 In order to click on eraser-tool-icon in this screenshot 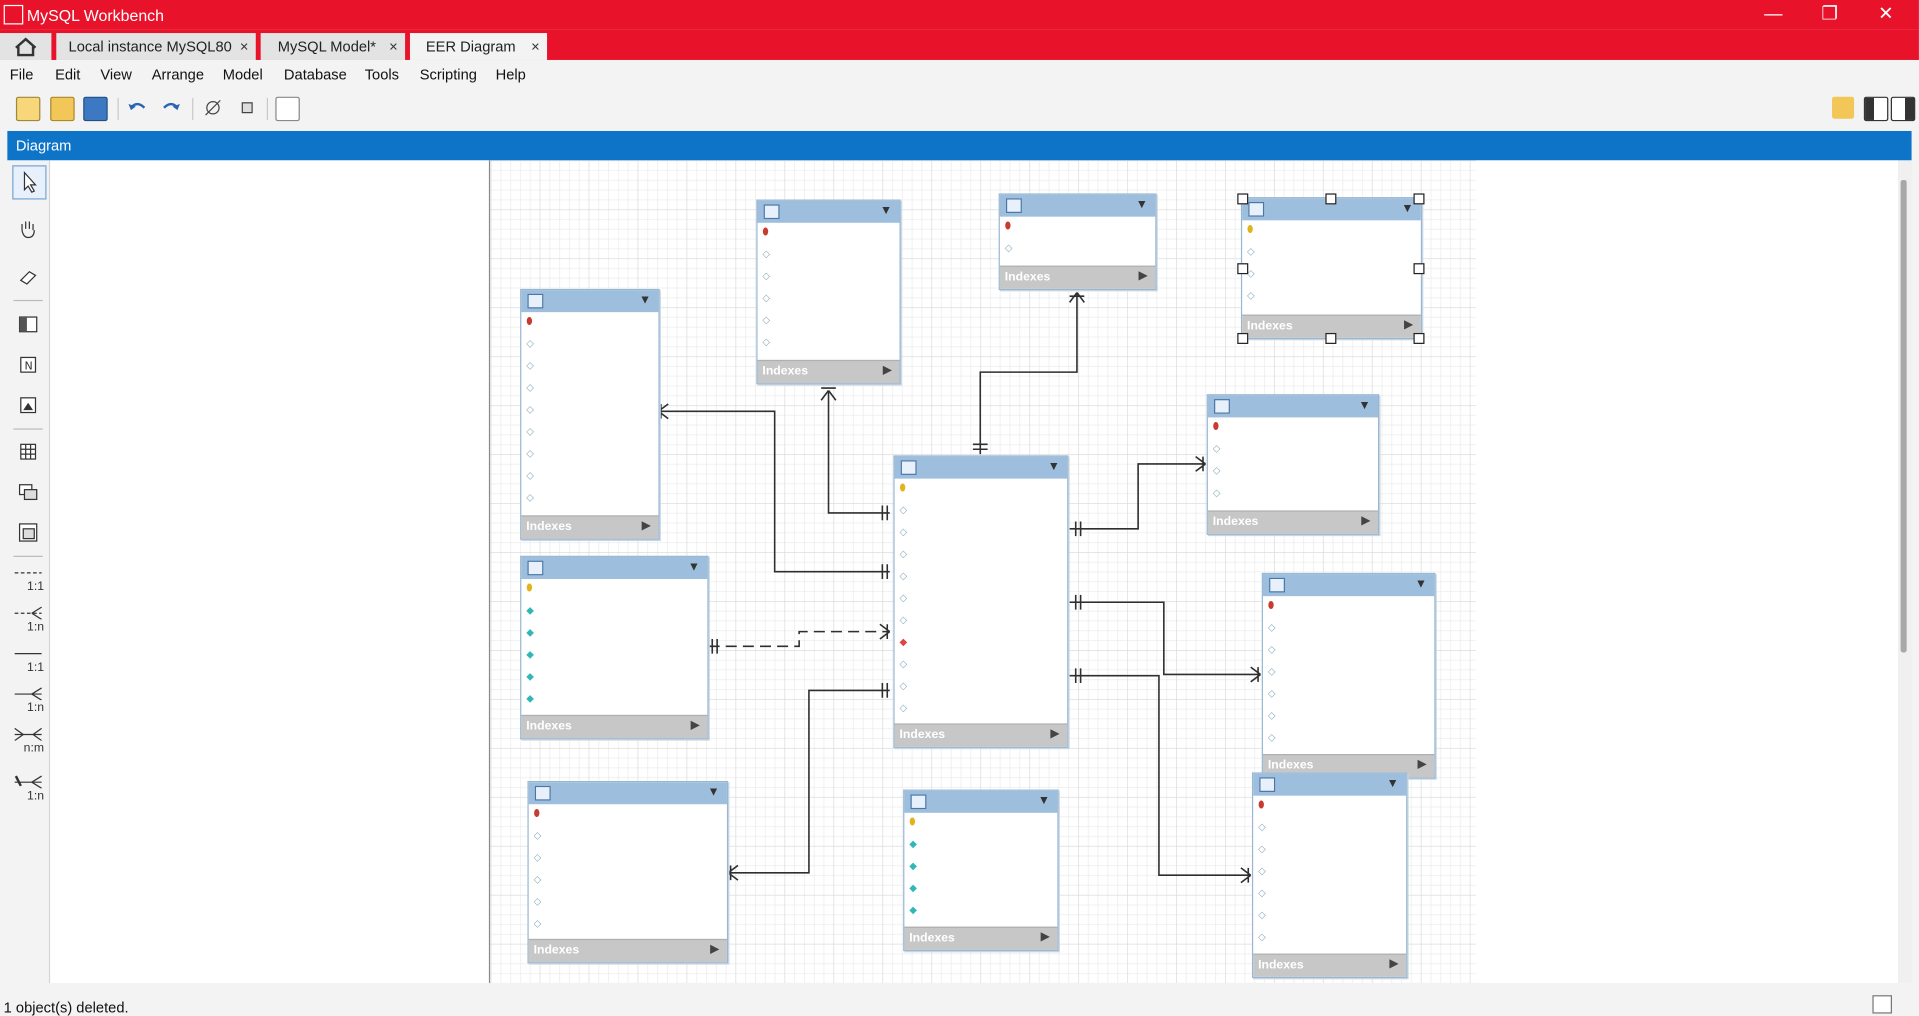, I will do `click(28, 277)`.